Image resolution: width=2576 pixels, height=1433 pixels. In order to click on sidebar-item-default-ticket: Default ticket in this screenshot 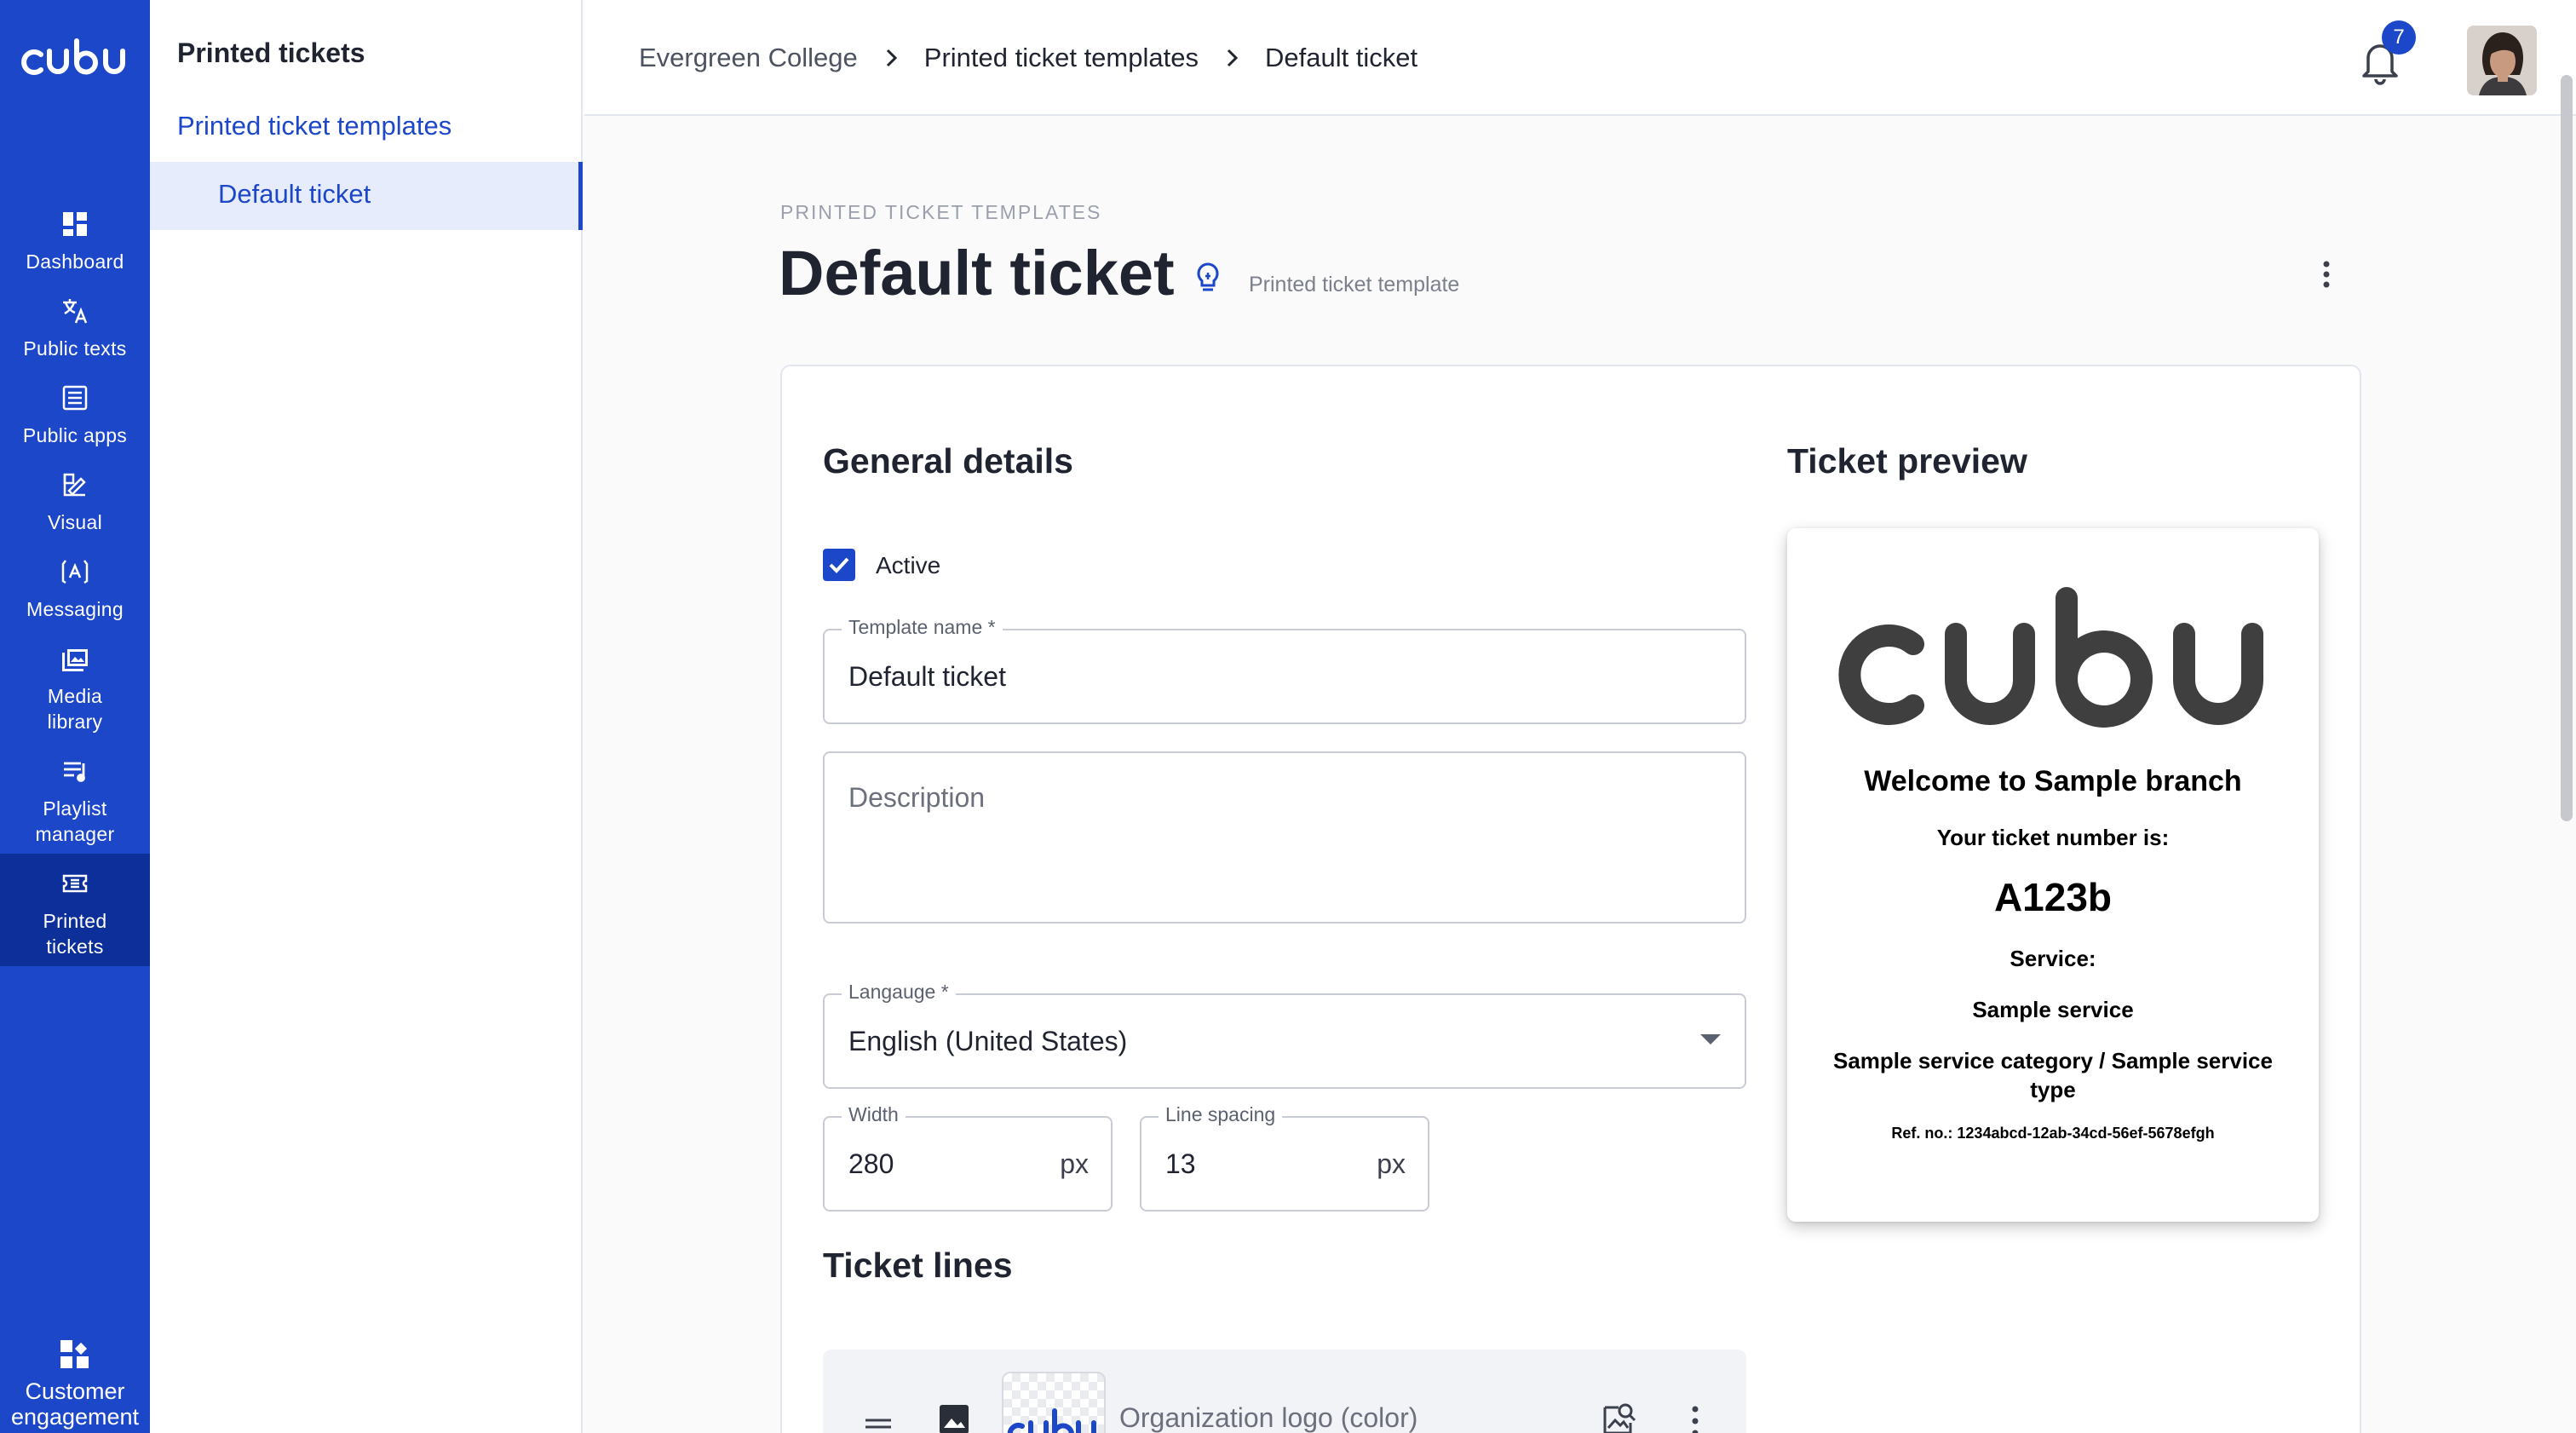, I will do `click(366, 196)`.